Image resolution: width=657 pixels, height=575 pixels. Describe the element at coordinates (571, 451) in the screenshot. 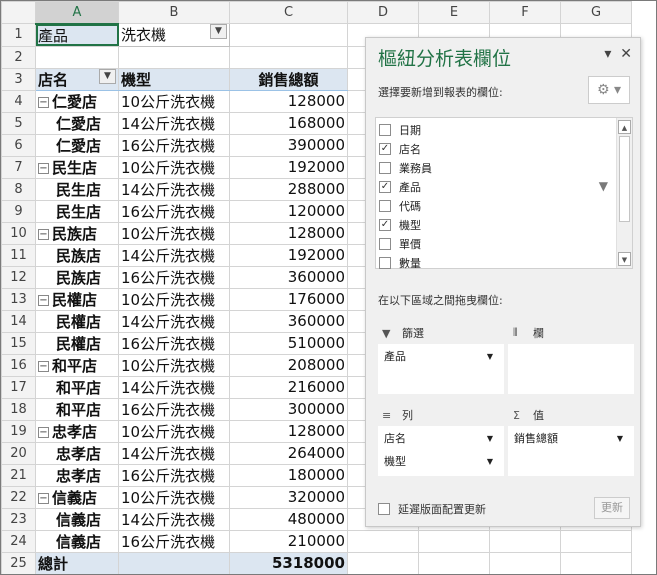

I see `values-area: 銷售總額 ▼` at that location.